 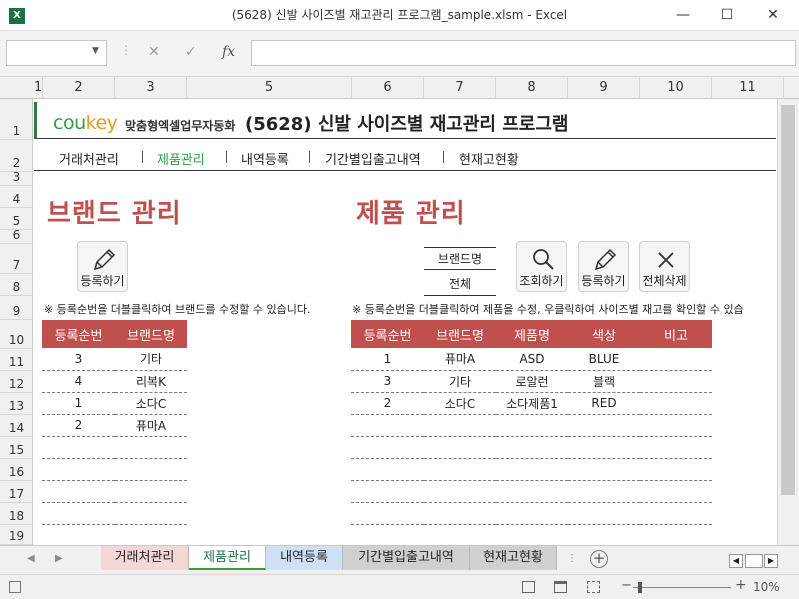 What do you see at coordinates (114, 403) in the screenshot?
I see `table-row: 1 소다C` at bounding box center [114, 403].